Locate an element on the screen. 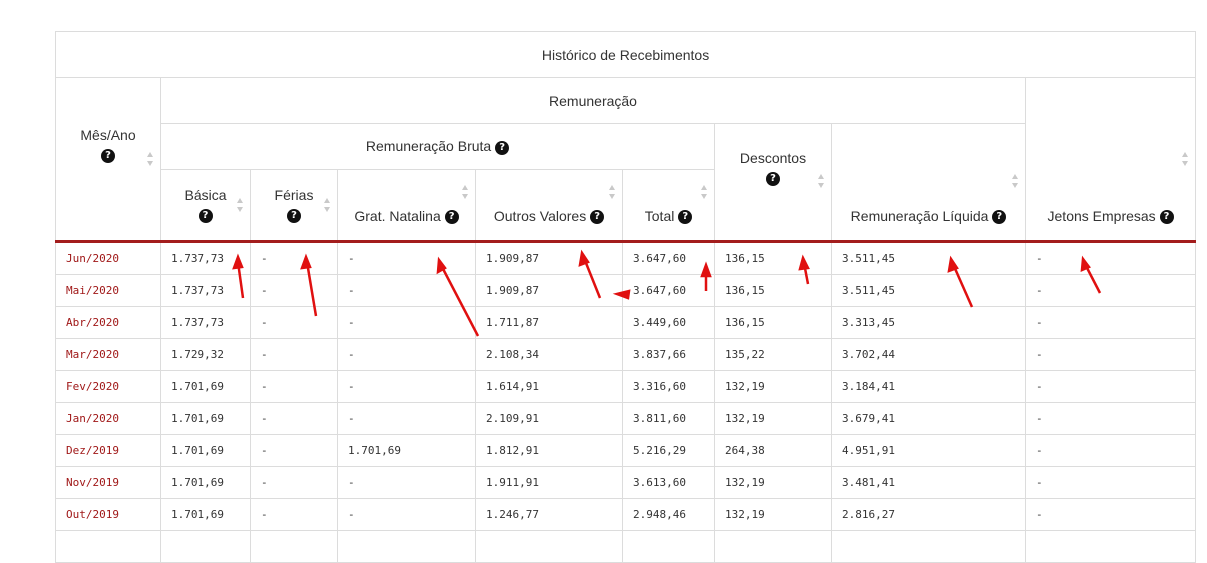  cell-mes-ano: Mar/2020 is located at coordinates (108, 354).